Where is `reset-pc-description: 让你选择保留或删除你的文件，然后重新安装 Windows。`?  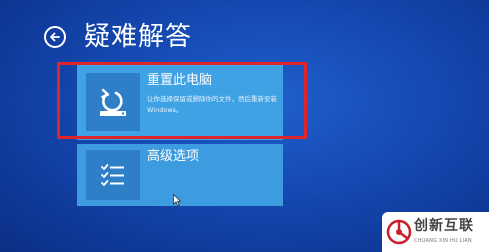 reset-pc-description: 让你选择保留或删除你的文件，然后重新安装 Windows。 is located at coordinates (212, 104).